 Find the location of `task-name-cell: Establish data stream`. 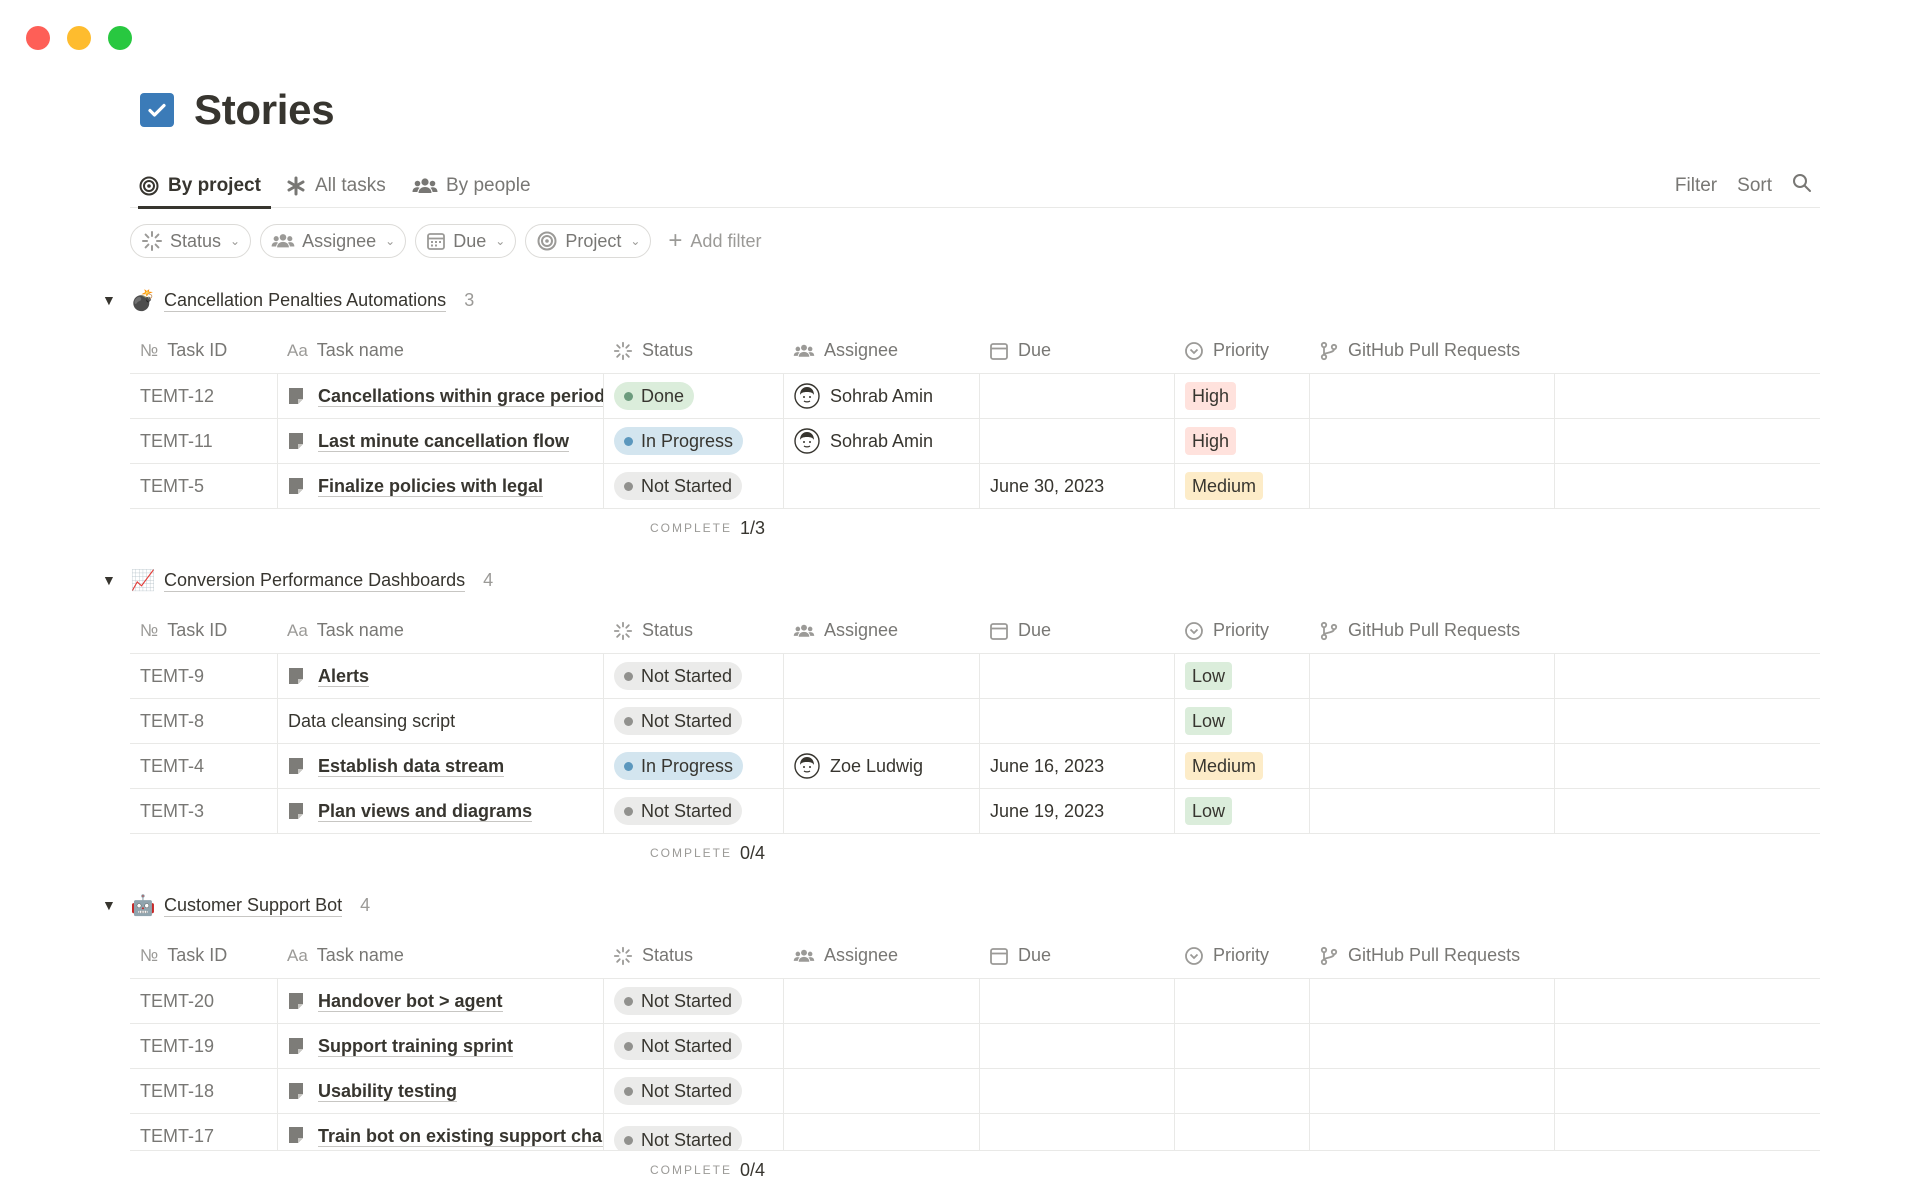

task-name-cell: Establish data stream is located at coordinates (440, 766).